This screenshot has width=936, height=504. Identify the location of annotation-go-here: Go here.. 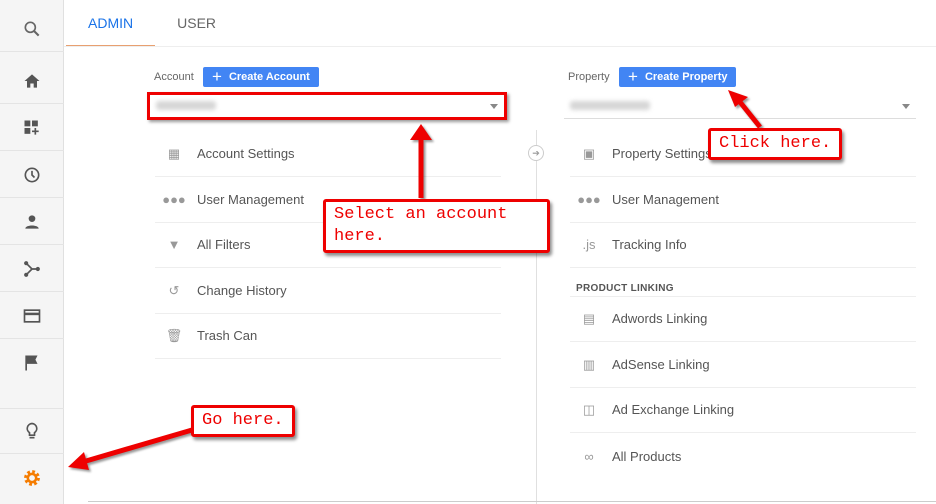
(243, 421).